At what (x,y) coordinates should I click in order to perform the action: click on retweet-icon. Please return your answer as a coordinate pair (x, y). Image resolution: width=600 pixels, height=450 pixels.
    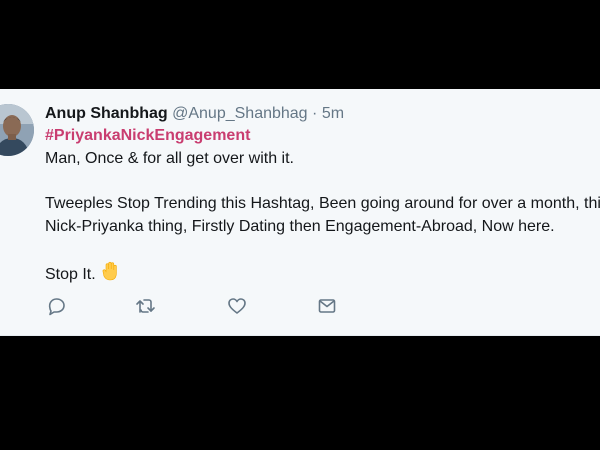
    Looking at the image, I should click on (145, 306).